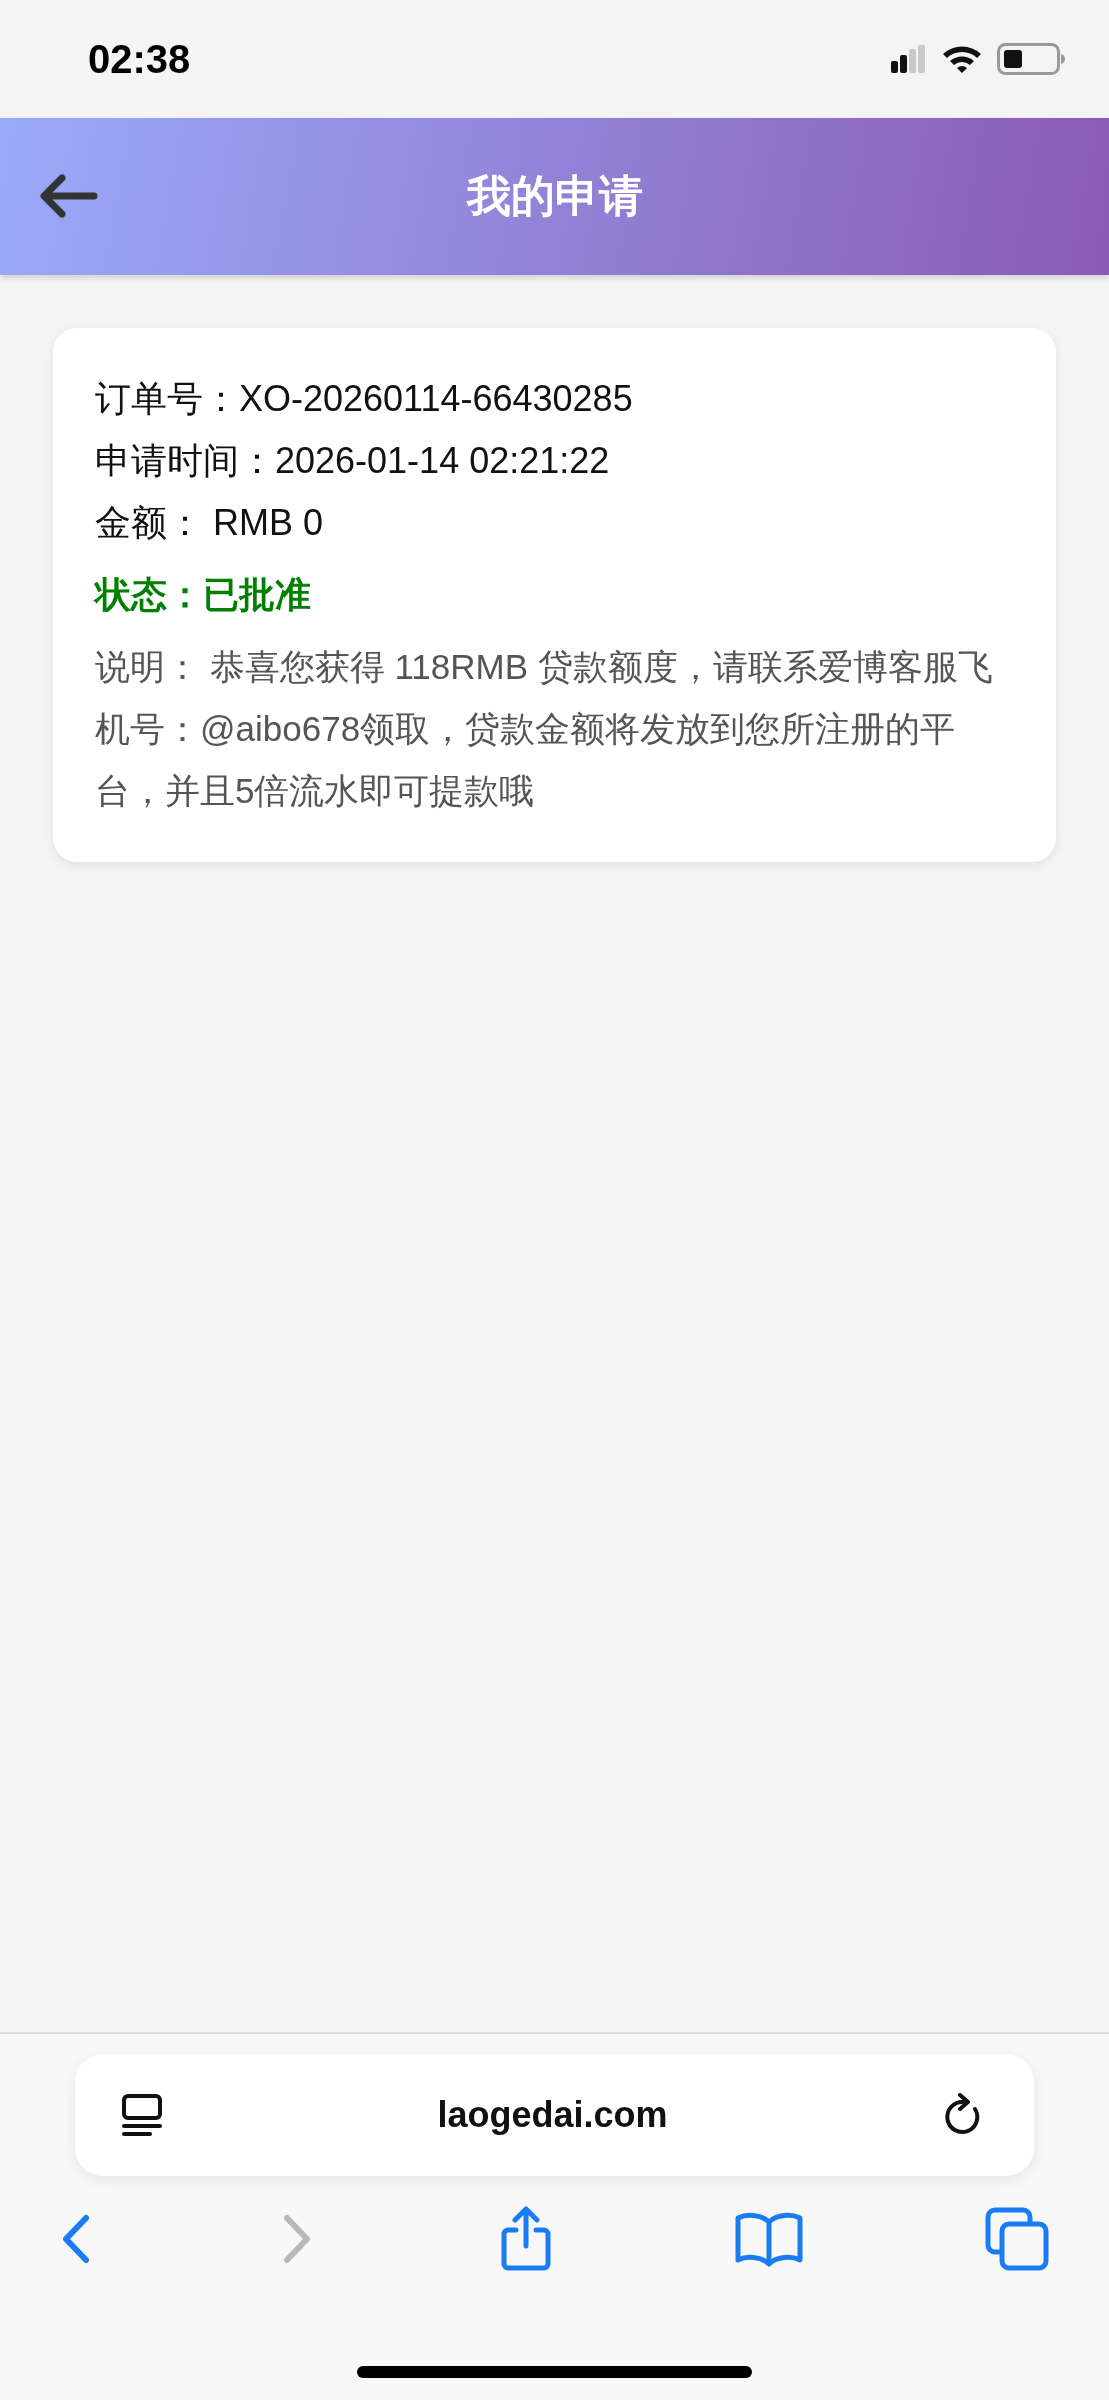  What do you see at coordinates (1017, 2239) in the screenshot?
I see `tabs-button` at bounding box center [1017, 2239].